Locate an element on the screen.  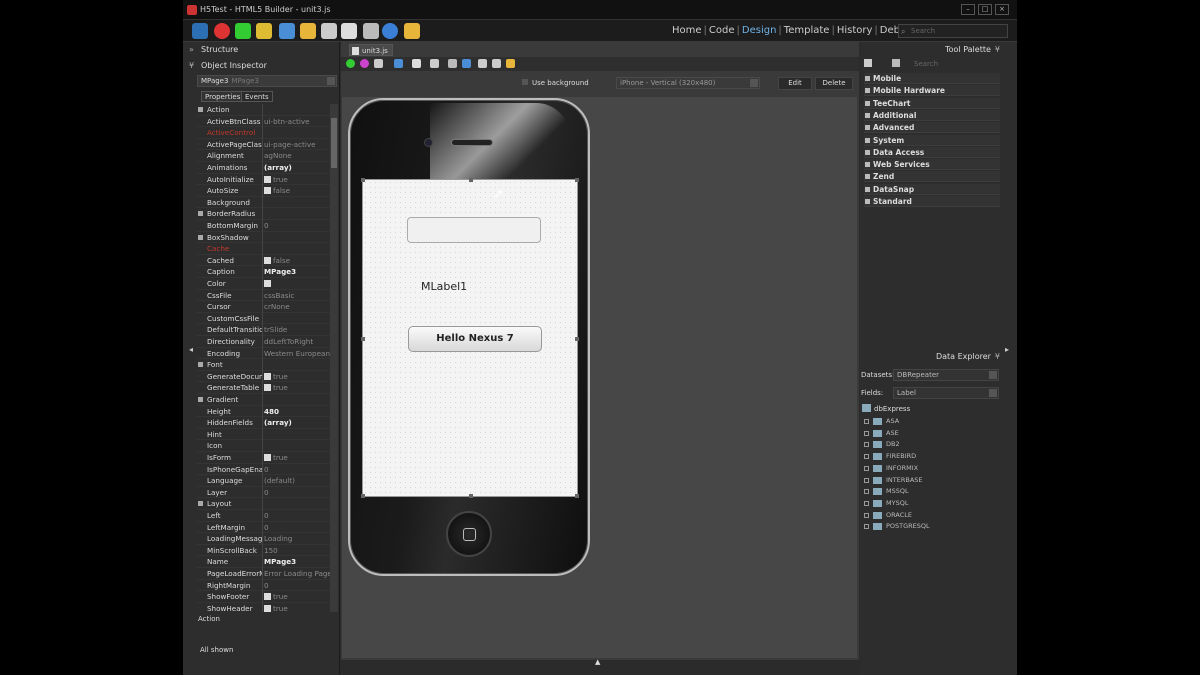
property-value: ui-page-active is located at coordinates (297, 144).